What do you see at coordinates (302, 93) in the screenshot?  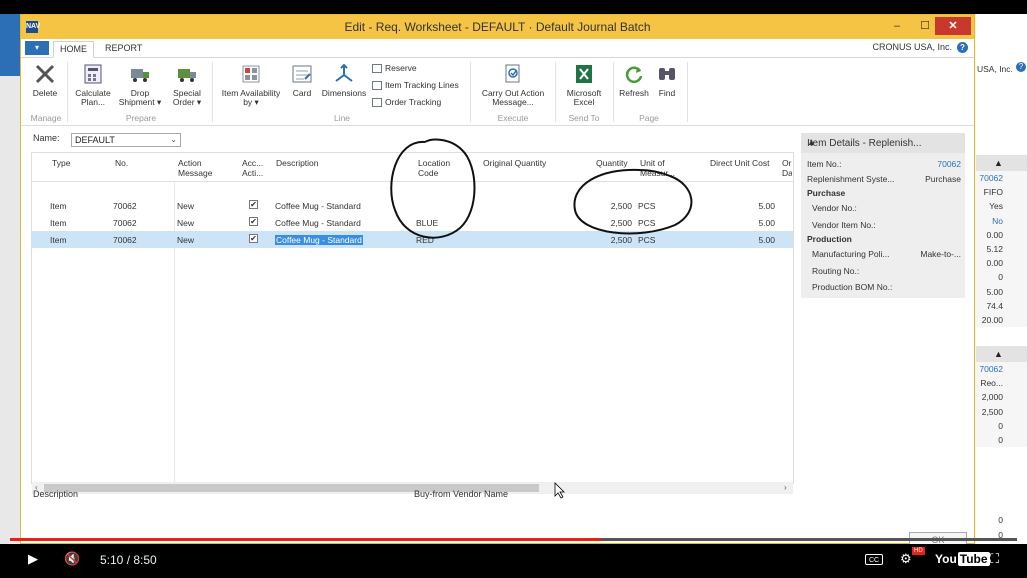 I see `card-label: Card` at bounding box center [302, 93].